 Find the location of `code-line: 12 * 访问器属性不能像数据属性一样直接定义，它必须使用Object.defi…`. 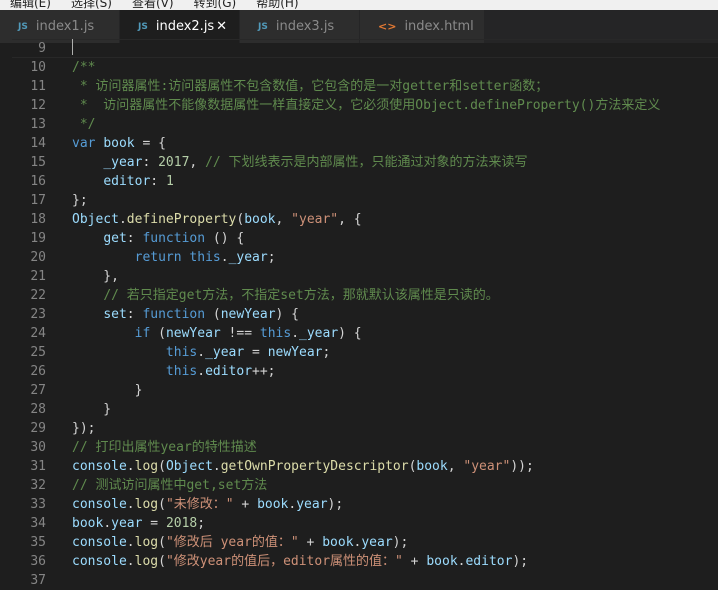

code-line: 12 * 访问器属性不能像数据属性一样直接定义，它必须使用Object.defi… is located at coordinates (330, 105).